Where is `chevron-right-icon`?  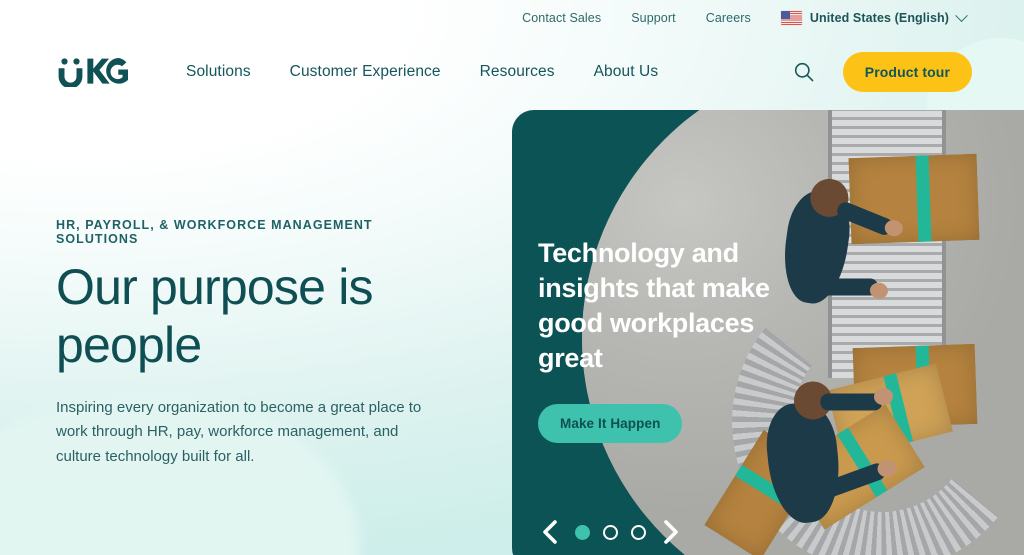
chevron-right-icon is located at coordinates (671, 532).